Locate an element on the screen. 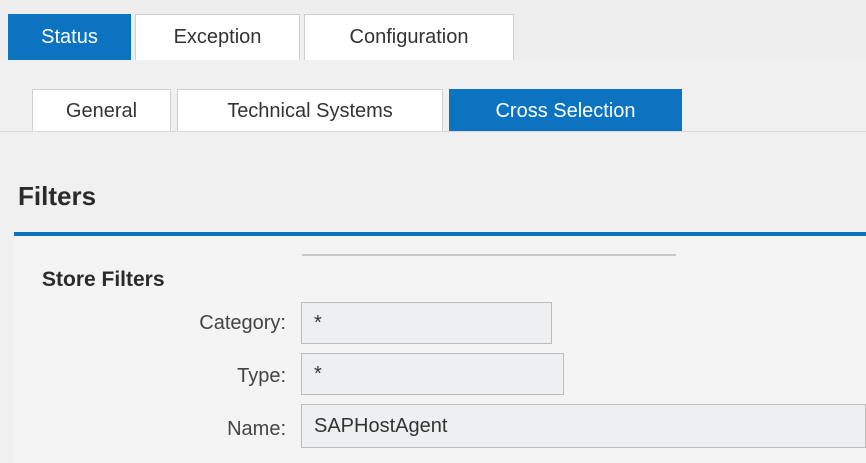 This screenshot has height=463, width=866. type-label: Type: is located at coordinates (261, 376).